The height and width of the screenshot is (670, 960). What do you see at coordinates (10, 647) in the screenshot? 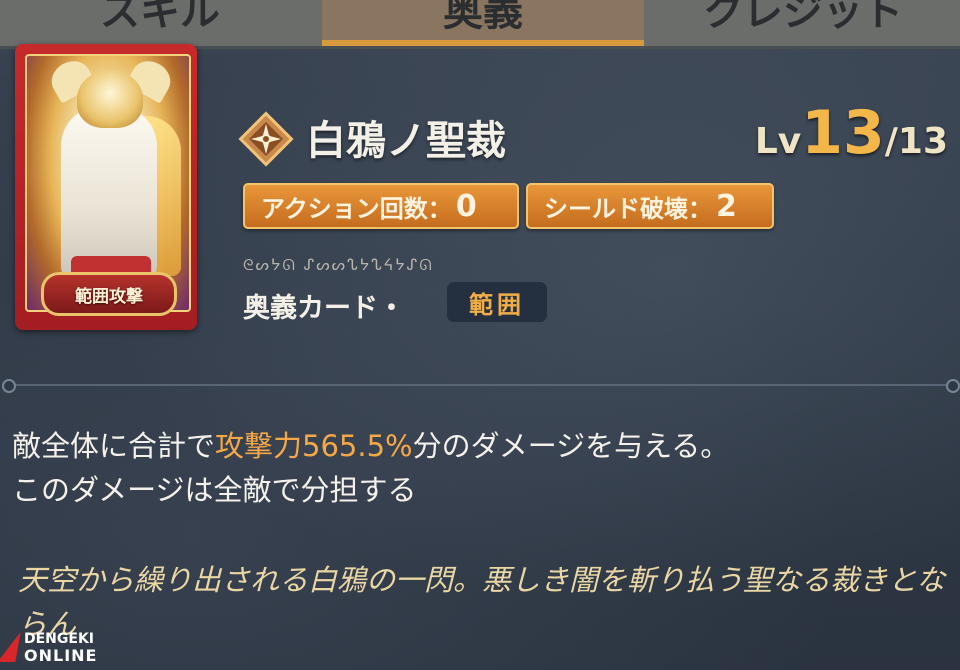
I see `dengeki-logo-icon` at bounding box center [10, 647].